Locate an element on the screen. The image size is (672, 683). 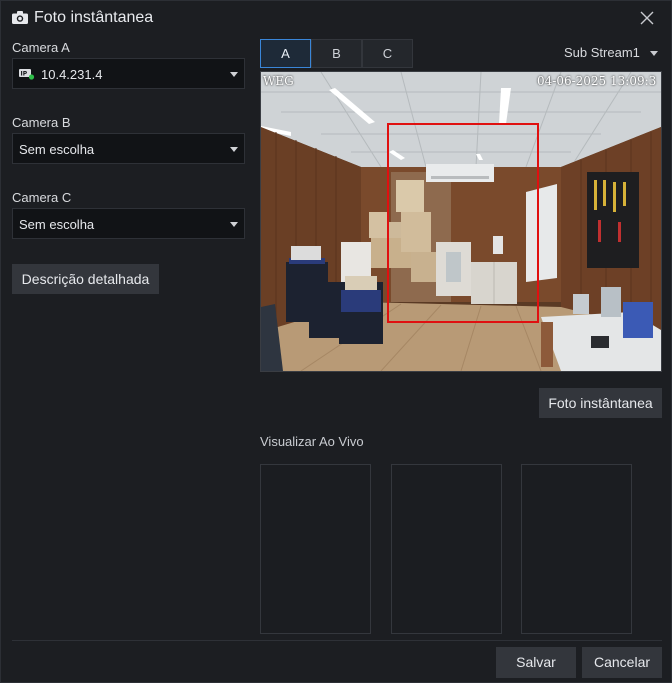
osd-timestamp: 04-06-2025 13:09:3 is located at coordinates (597, 81).